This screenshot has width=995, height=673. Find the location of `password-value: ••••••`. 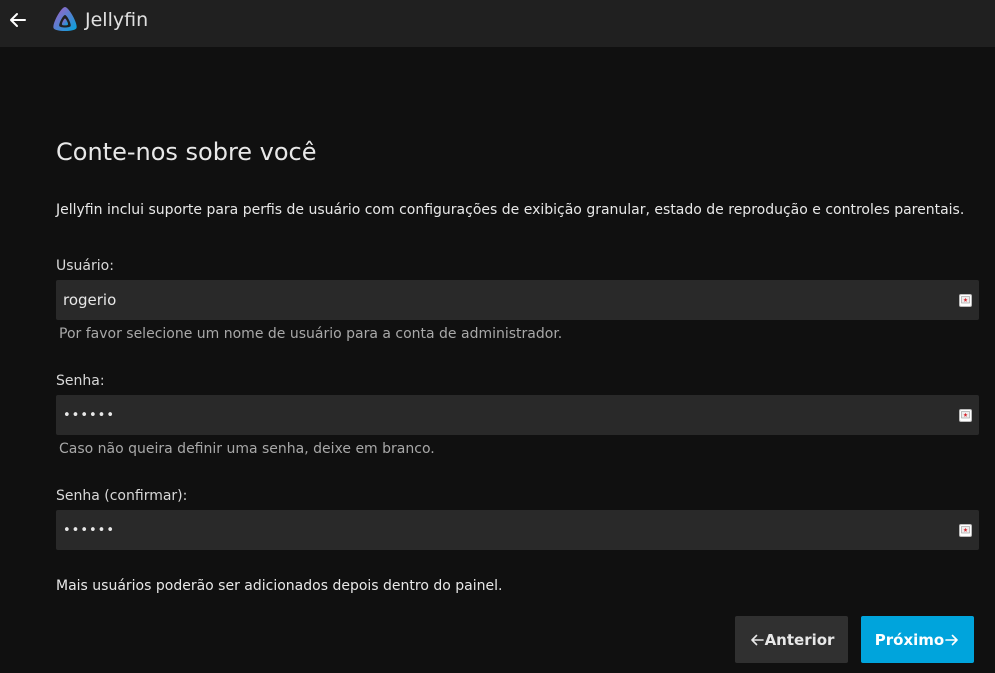

password-value: •••••• is located at coordinates (89, 415).